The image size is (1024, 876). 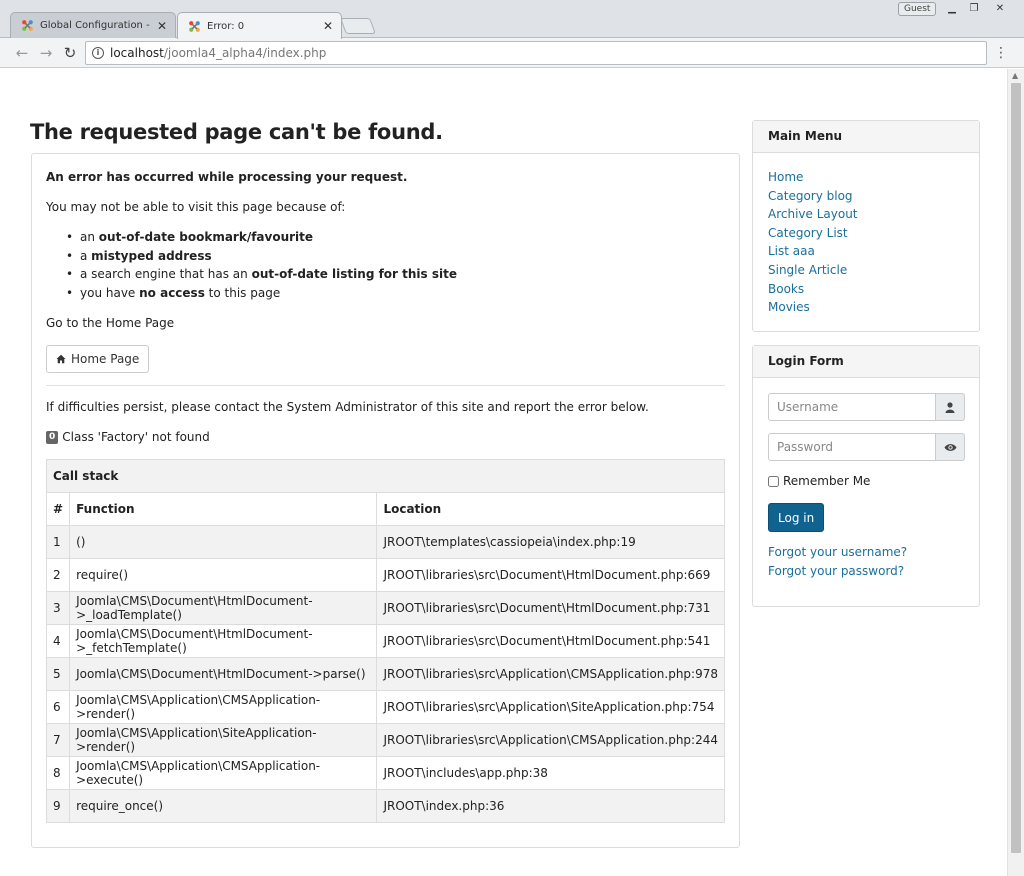 I want to click on page-scrollbar: ▲, so click(x=1015, y=472).